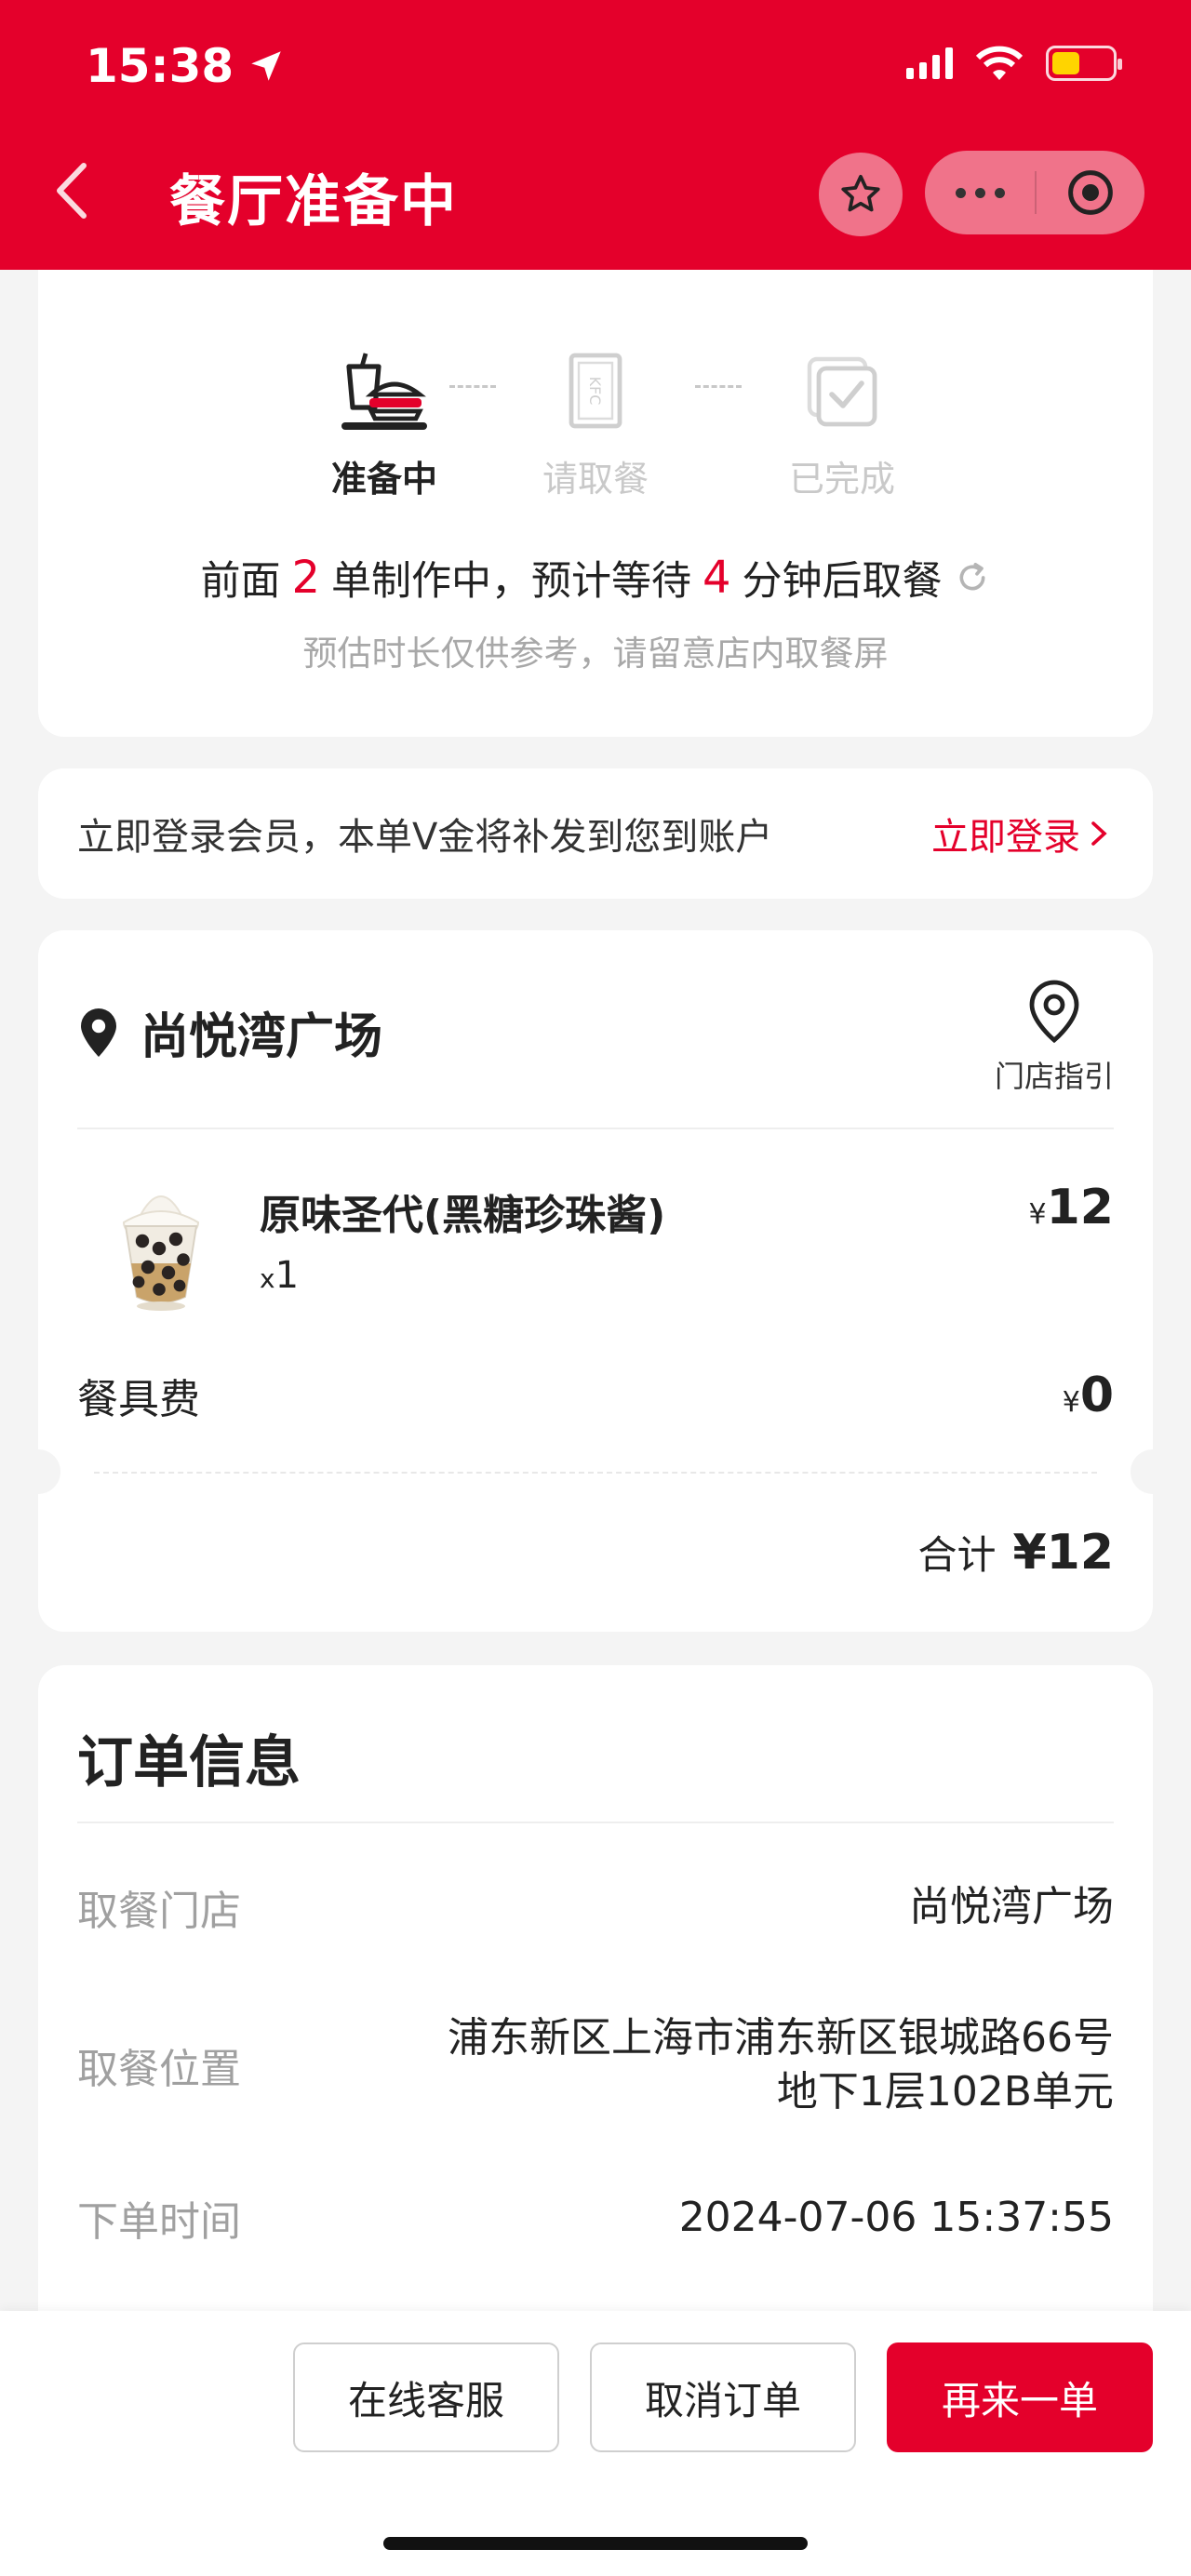  Describe the element at coordinates (426, 2397) in the screenshot. I see `online-service-button: 在线客服` at that location.